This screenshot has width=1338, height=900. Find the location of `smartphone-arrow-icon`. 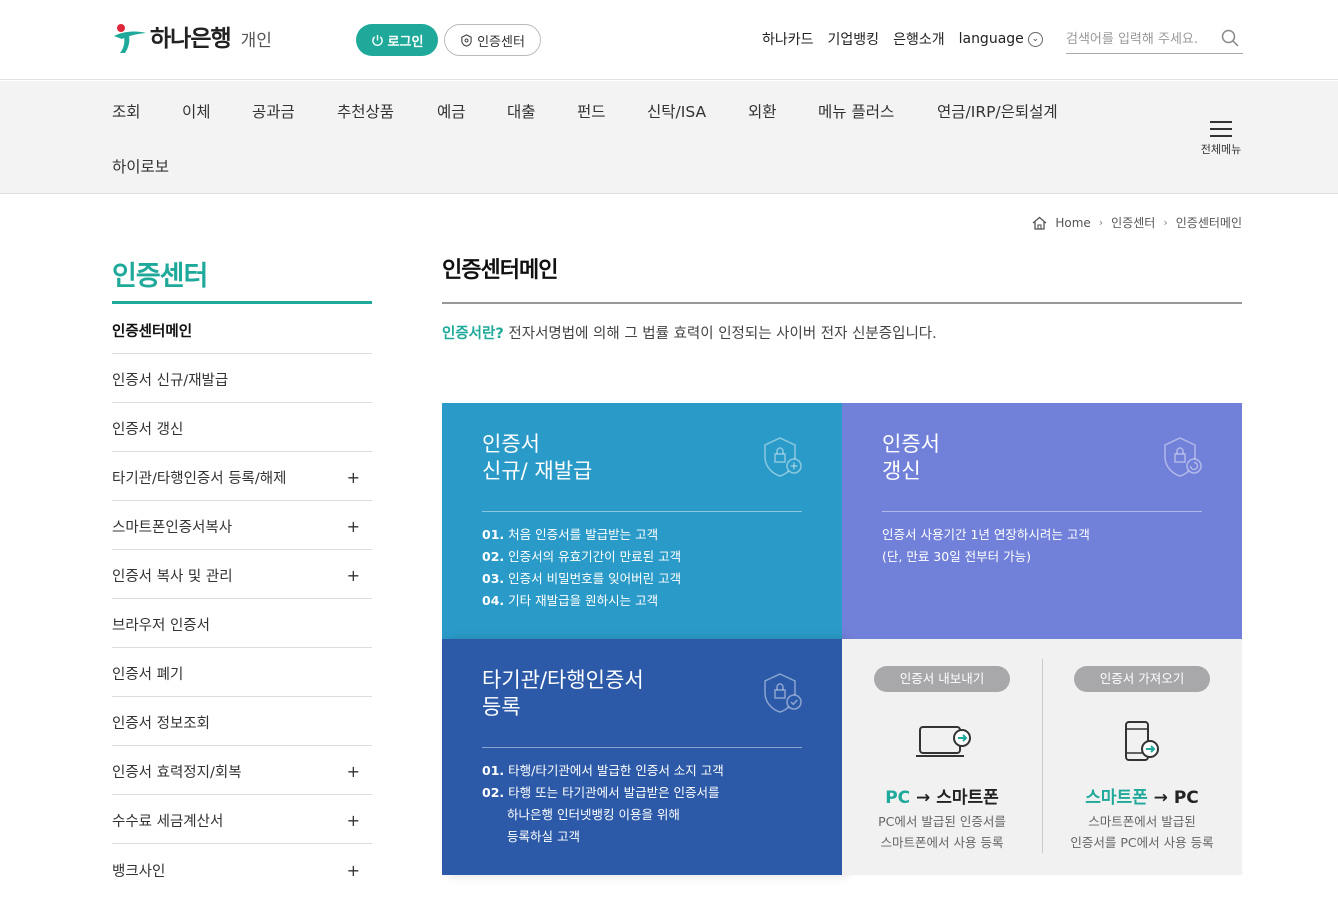

smartphone-arrow-icon is located at coordinates (1142, 741).